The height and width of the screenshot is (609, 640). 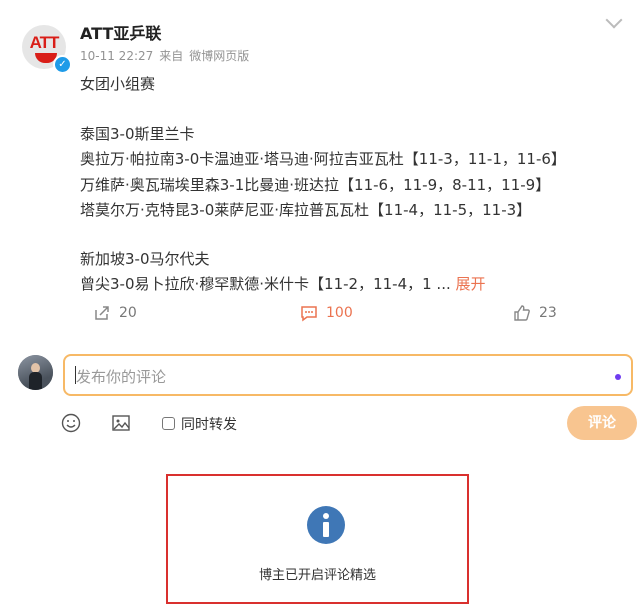 I want to click on post-meta: 10-11 22:27 来自 微博网页版, so click(x=167, y=55).